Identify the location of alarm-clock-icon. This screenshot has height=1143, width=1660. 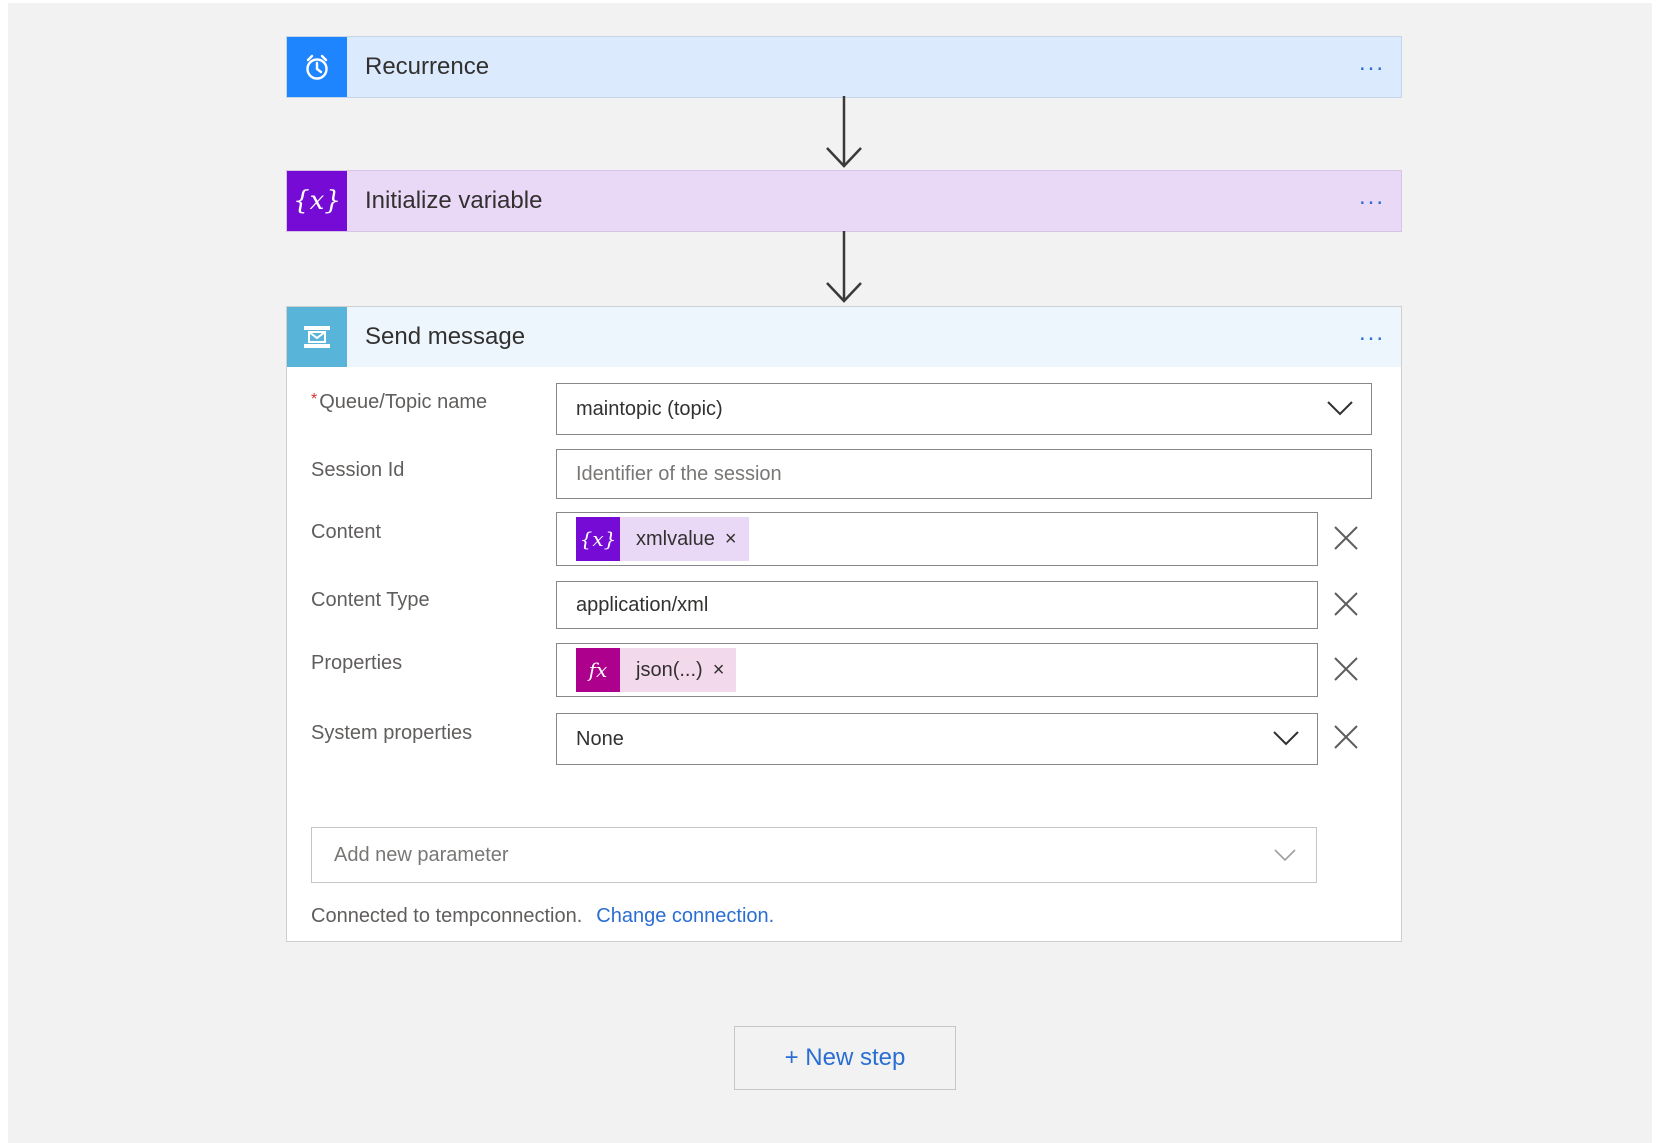
(317, 67).